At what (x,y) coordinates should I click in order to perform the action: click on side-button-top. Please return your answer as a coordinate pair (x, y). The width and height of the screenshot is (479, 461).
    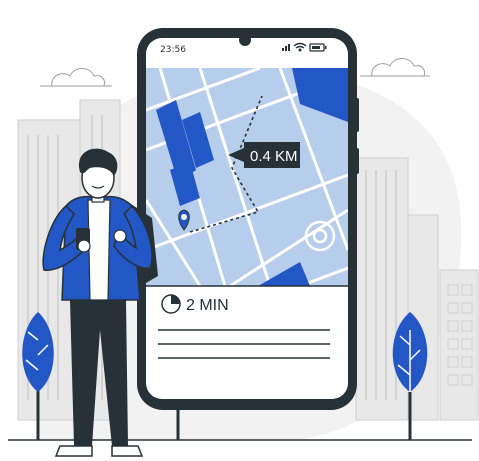
    Looking at the image, I should click on (356, 115).